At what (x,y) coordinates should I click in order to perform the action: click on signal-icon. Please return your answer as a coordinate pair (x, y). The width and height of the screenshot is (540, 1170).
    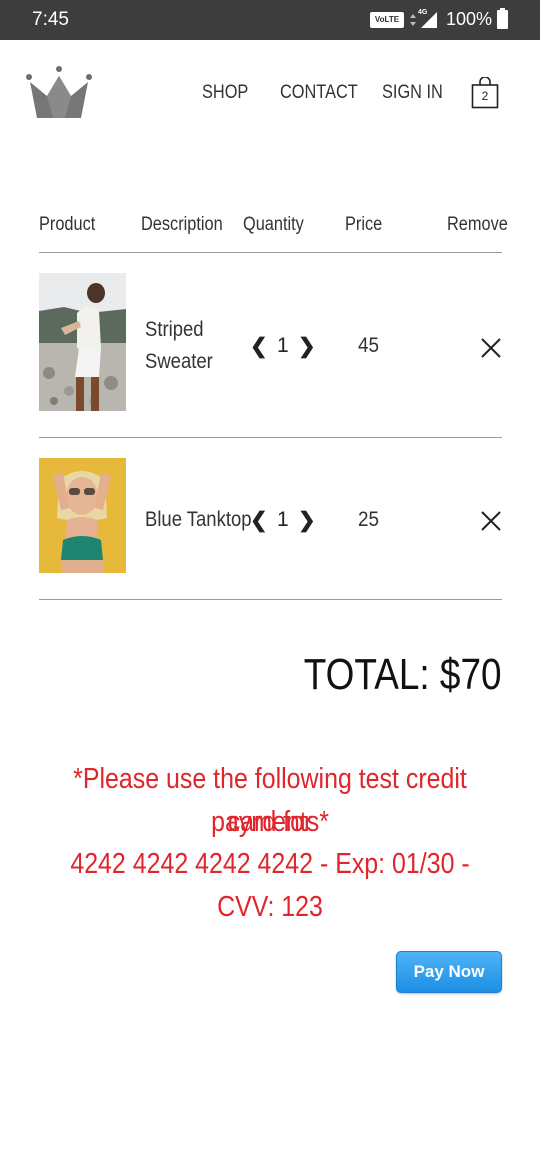
    Looking at the image, I should click on (429, 20).